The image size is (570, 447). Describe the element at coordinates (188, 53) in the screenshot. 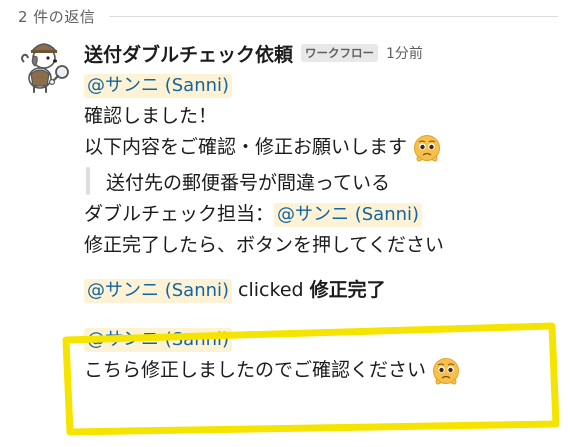

I see `sender-name: 送付ダブルチェック依頼` at that location.